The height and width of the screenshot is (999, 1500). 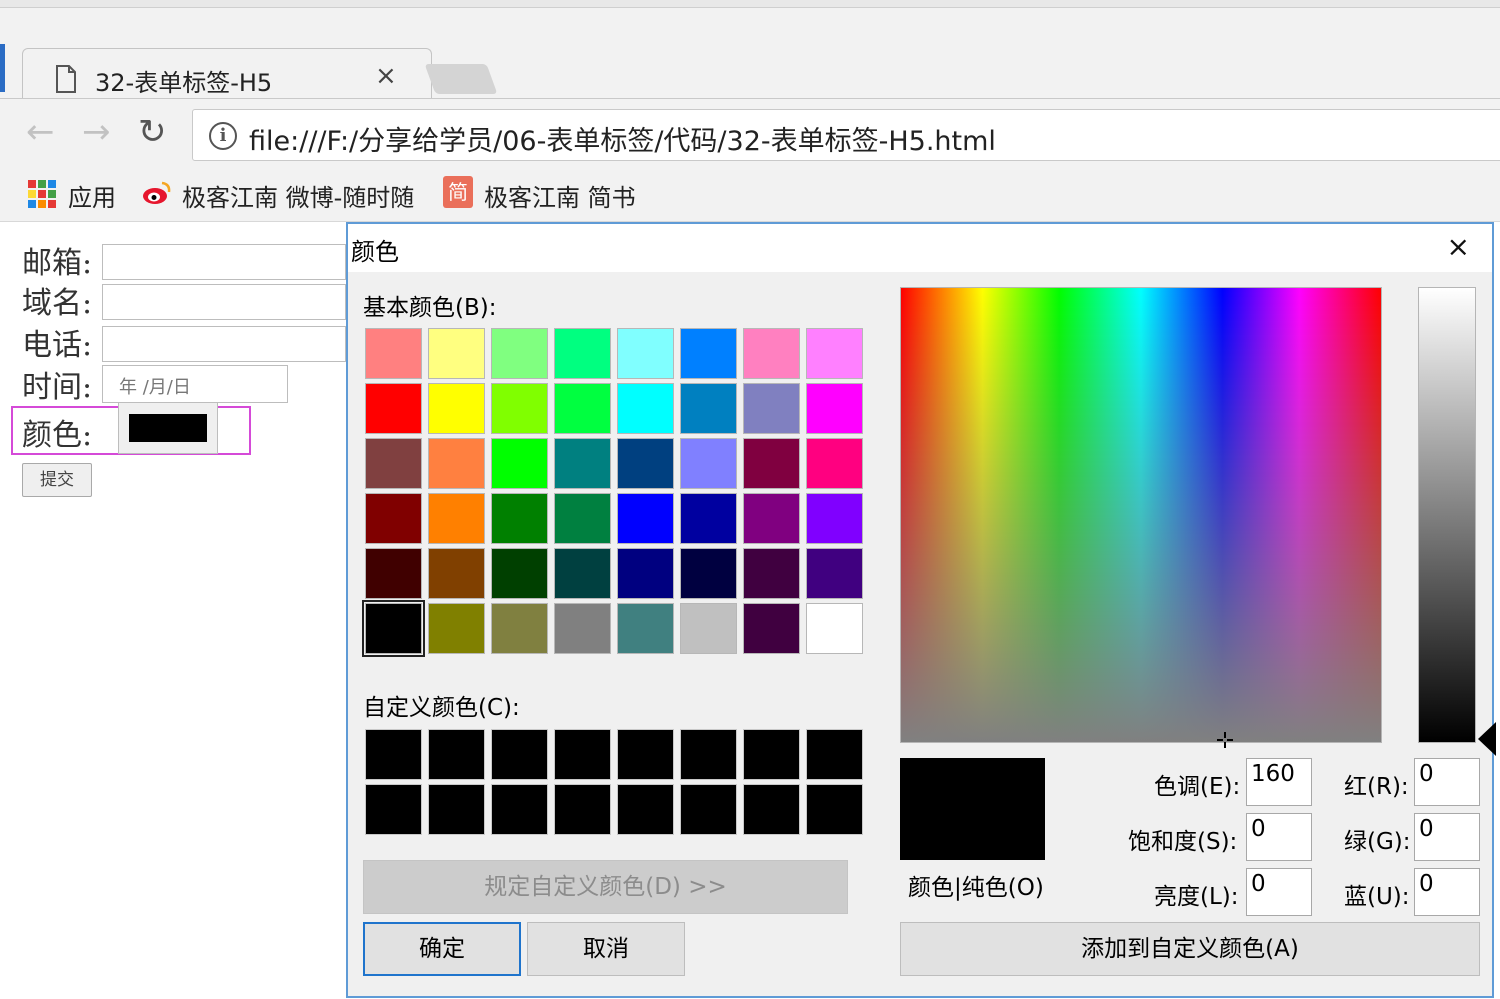 I want to click on hue-input: 160, so click(x=1279, y=782).